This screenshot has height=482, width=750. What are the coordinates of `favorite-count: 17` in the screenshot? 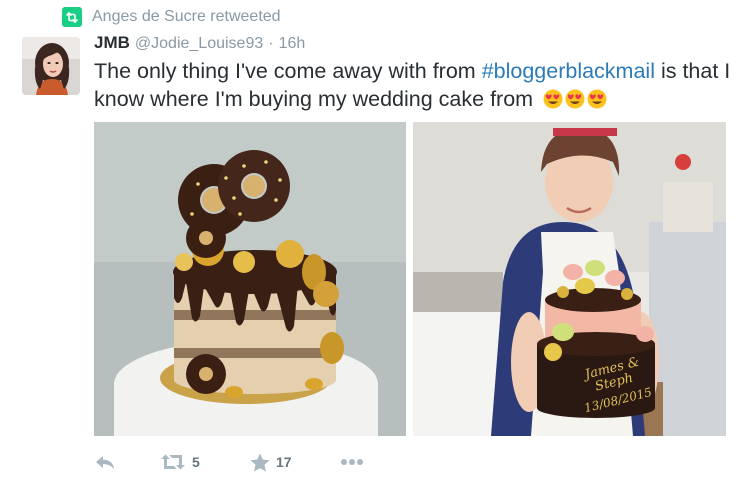 It's located at (284, 462).